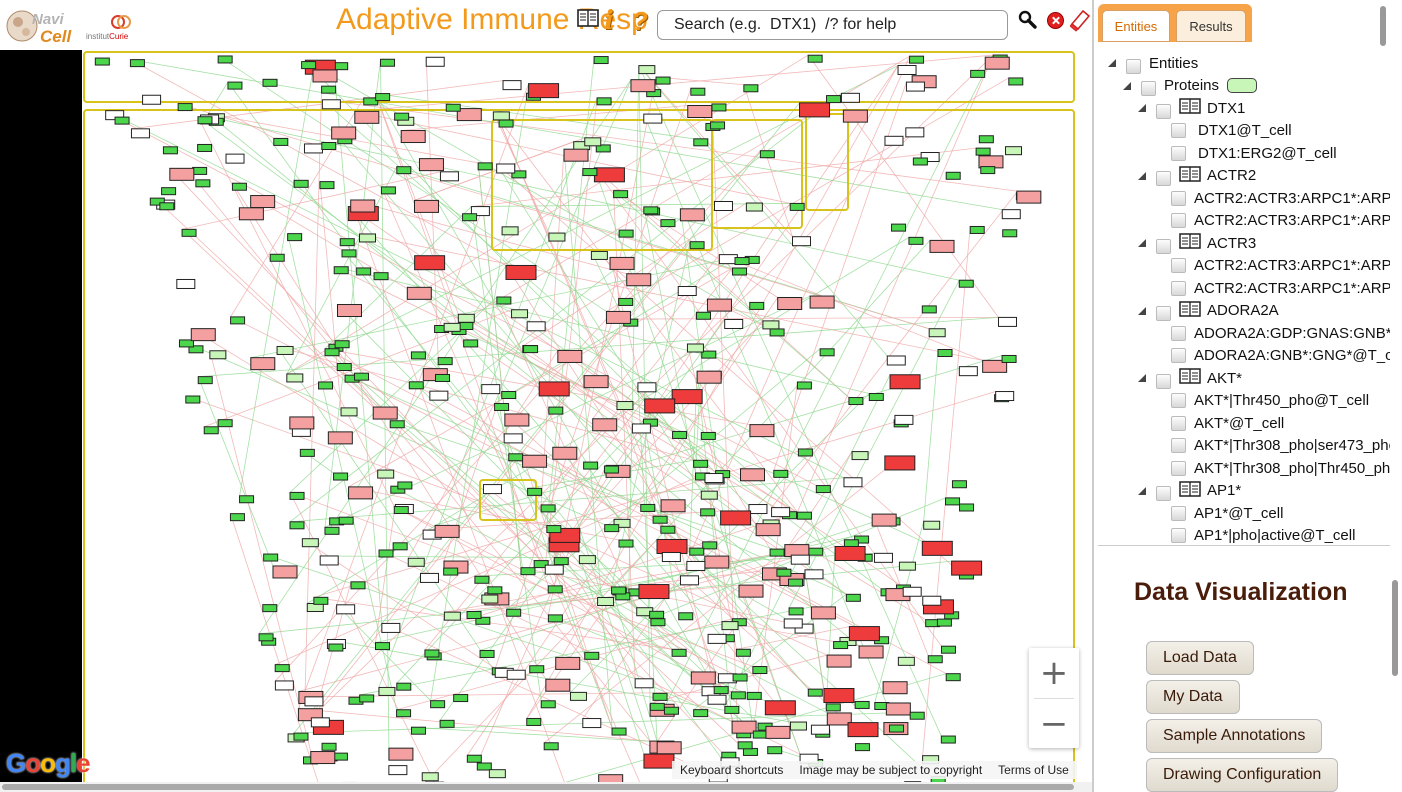 Image resolution: width=1402 pixels, height=792 pixels. I want to click on tree-scrollbar, so click(1383, 26).